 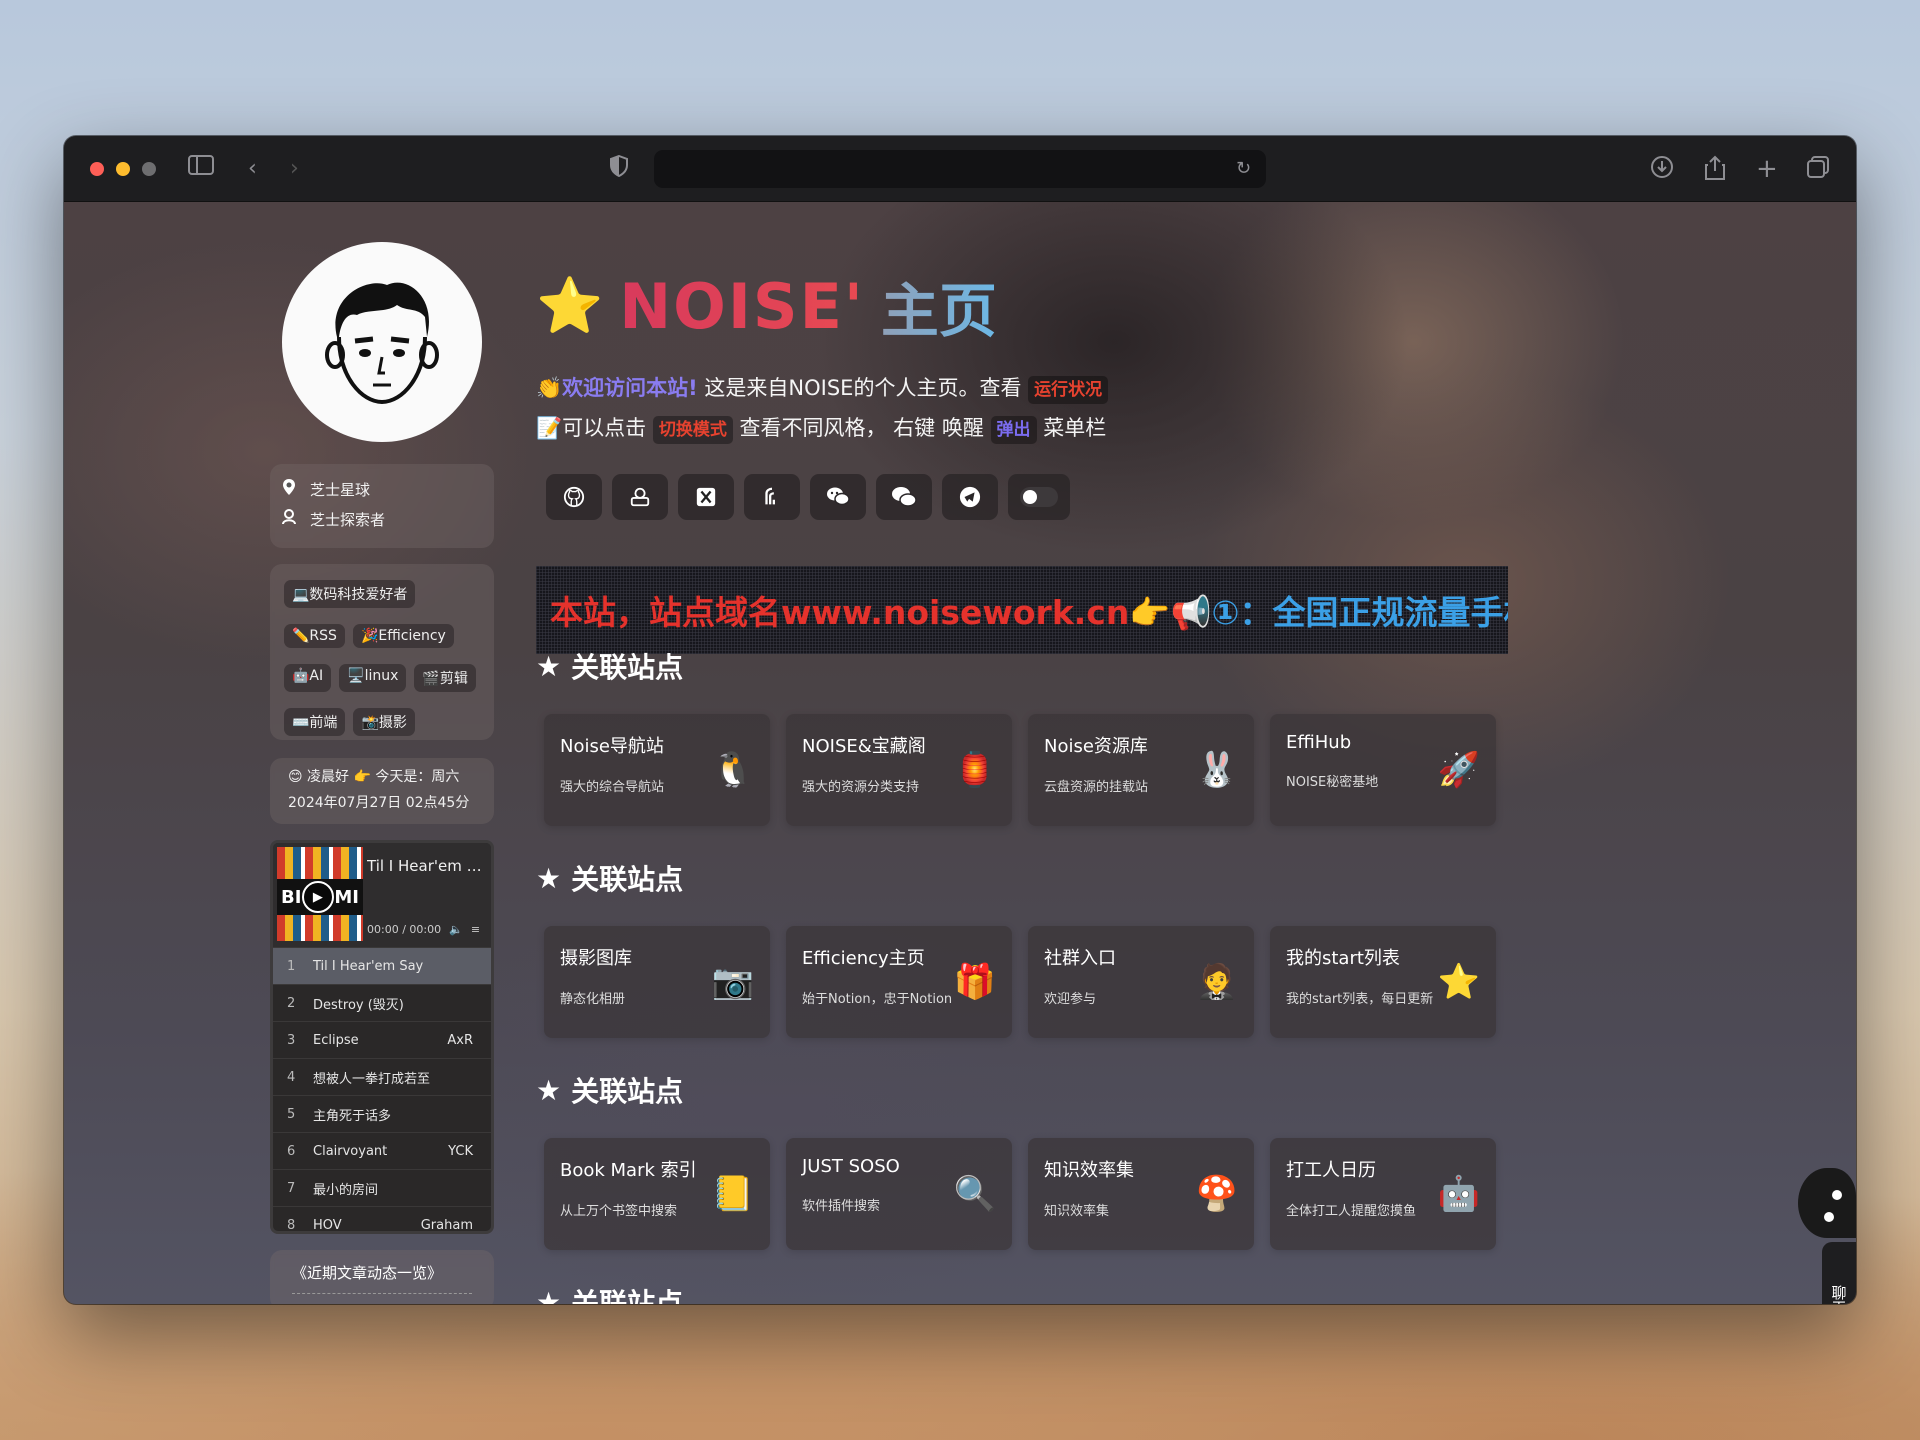 What do you see at coordinates (1839, 1273) in the screenshot?
I see `chat-room-tab: 聊天室` at bounding box center [1839, 1273].